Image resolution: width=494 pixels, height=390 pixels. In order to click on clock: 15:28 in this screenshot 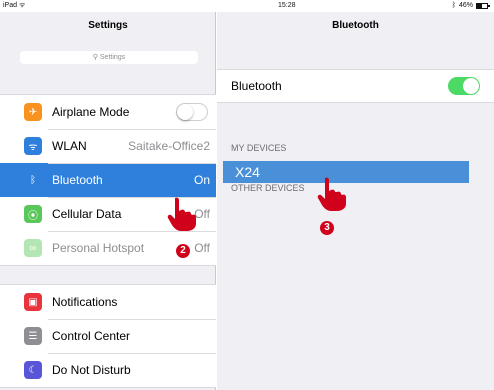, I will do `click(287, 5)`.